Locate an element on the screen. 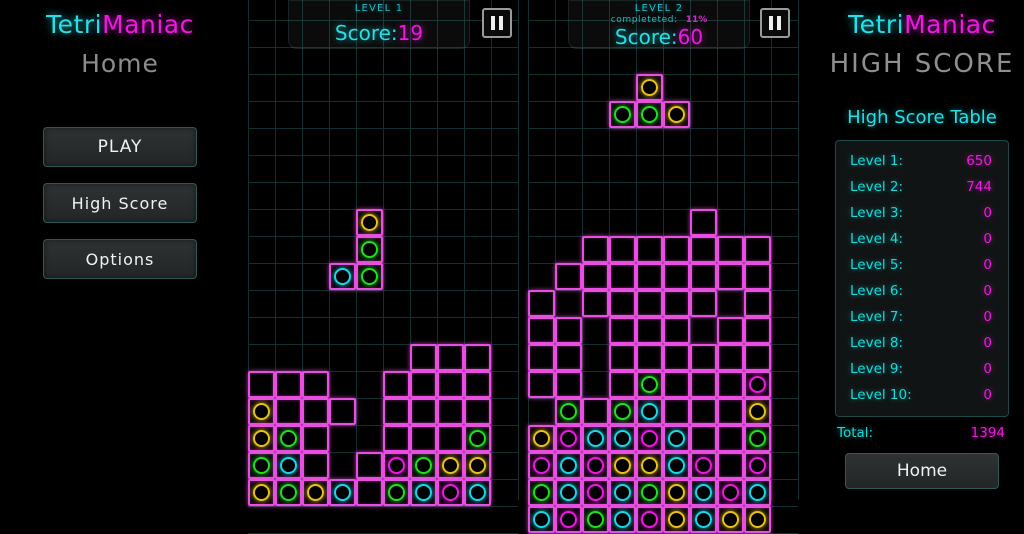 The width and height of the screenshot is (1024, 534). app-title: TetriManiac is located at coordinates (120, 24).